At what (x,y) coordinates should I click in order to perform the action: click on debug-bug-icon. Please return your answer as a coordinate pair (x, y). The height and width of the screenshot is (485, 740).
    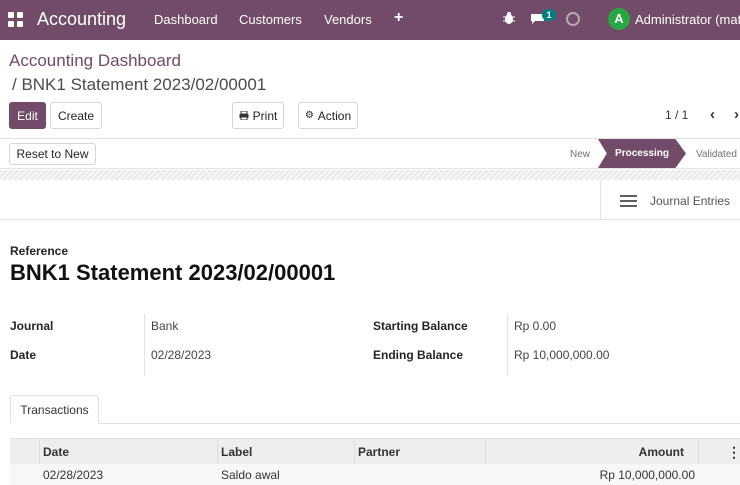
    Looking at the image, I should click on (509, 18).